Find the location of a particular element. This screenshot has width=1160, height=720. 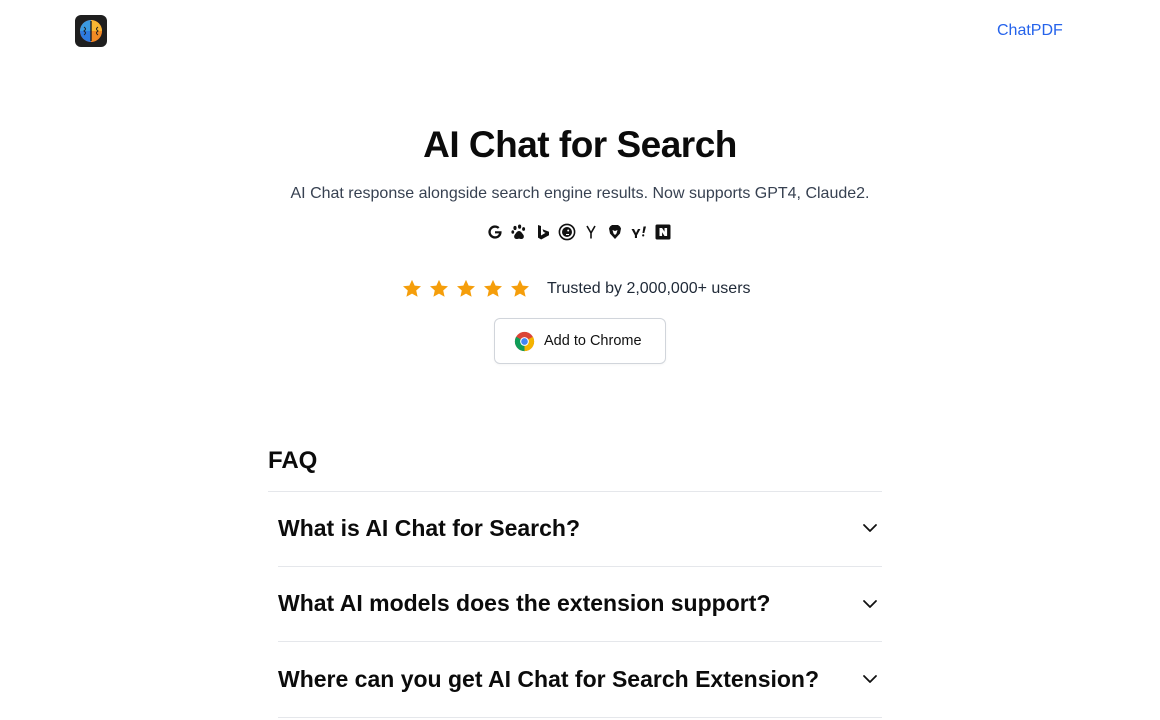

baidu-icon is located at coordinates (519, 232).